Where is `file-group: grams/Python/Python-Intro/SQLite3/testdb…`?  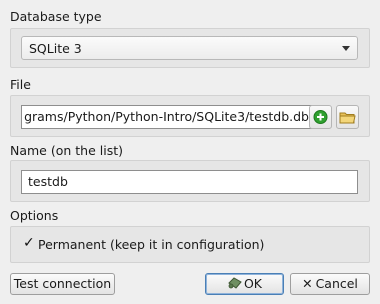 file-group: grams/Python/Python-Intro/SQLite3/testdb… is located at coordinates (190, 116).